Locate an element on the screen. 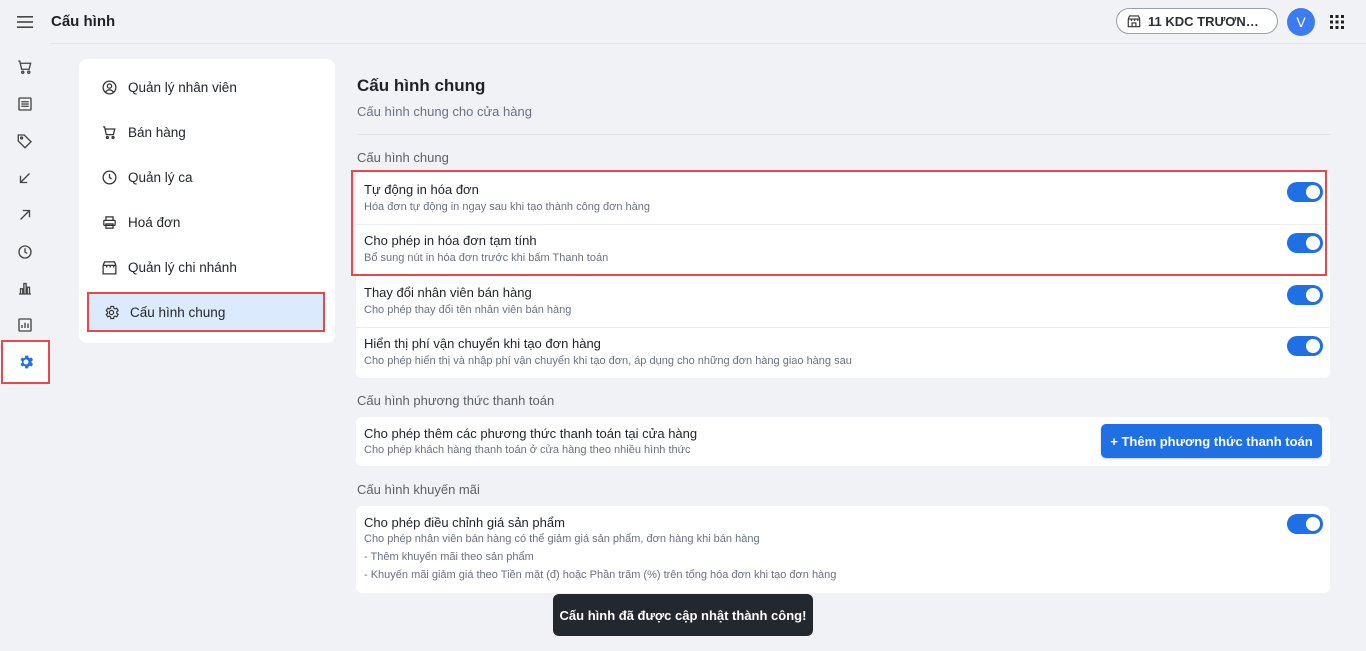  section-subheading: Cấu hình chung cho cửa hàng is located at coordinates (444, 111).